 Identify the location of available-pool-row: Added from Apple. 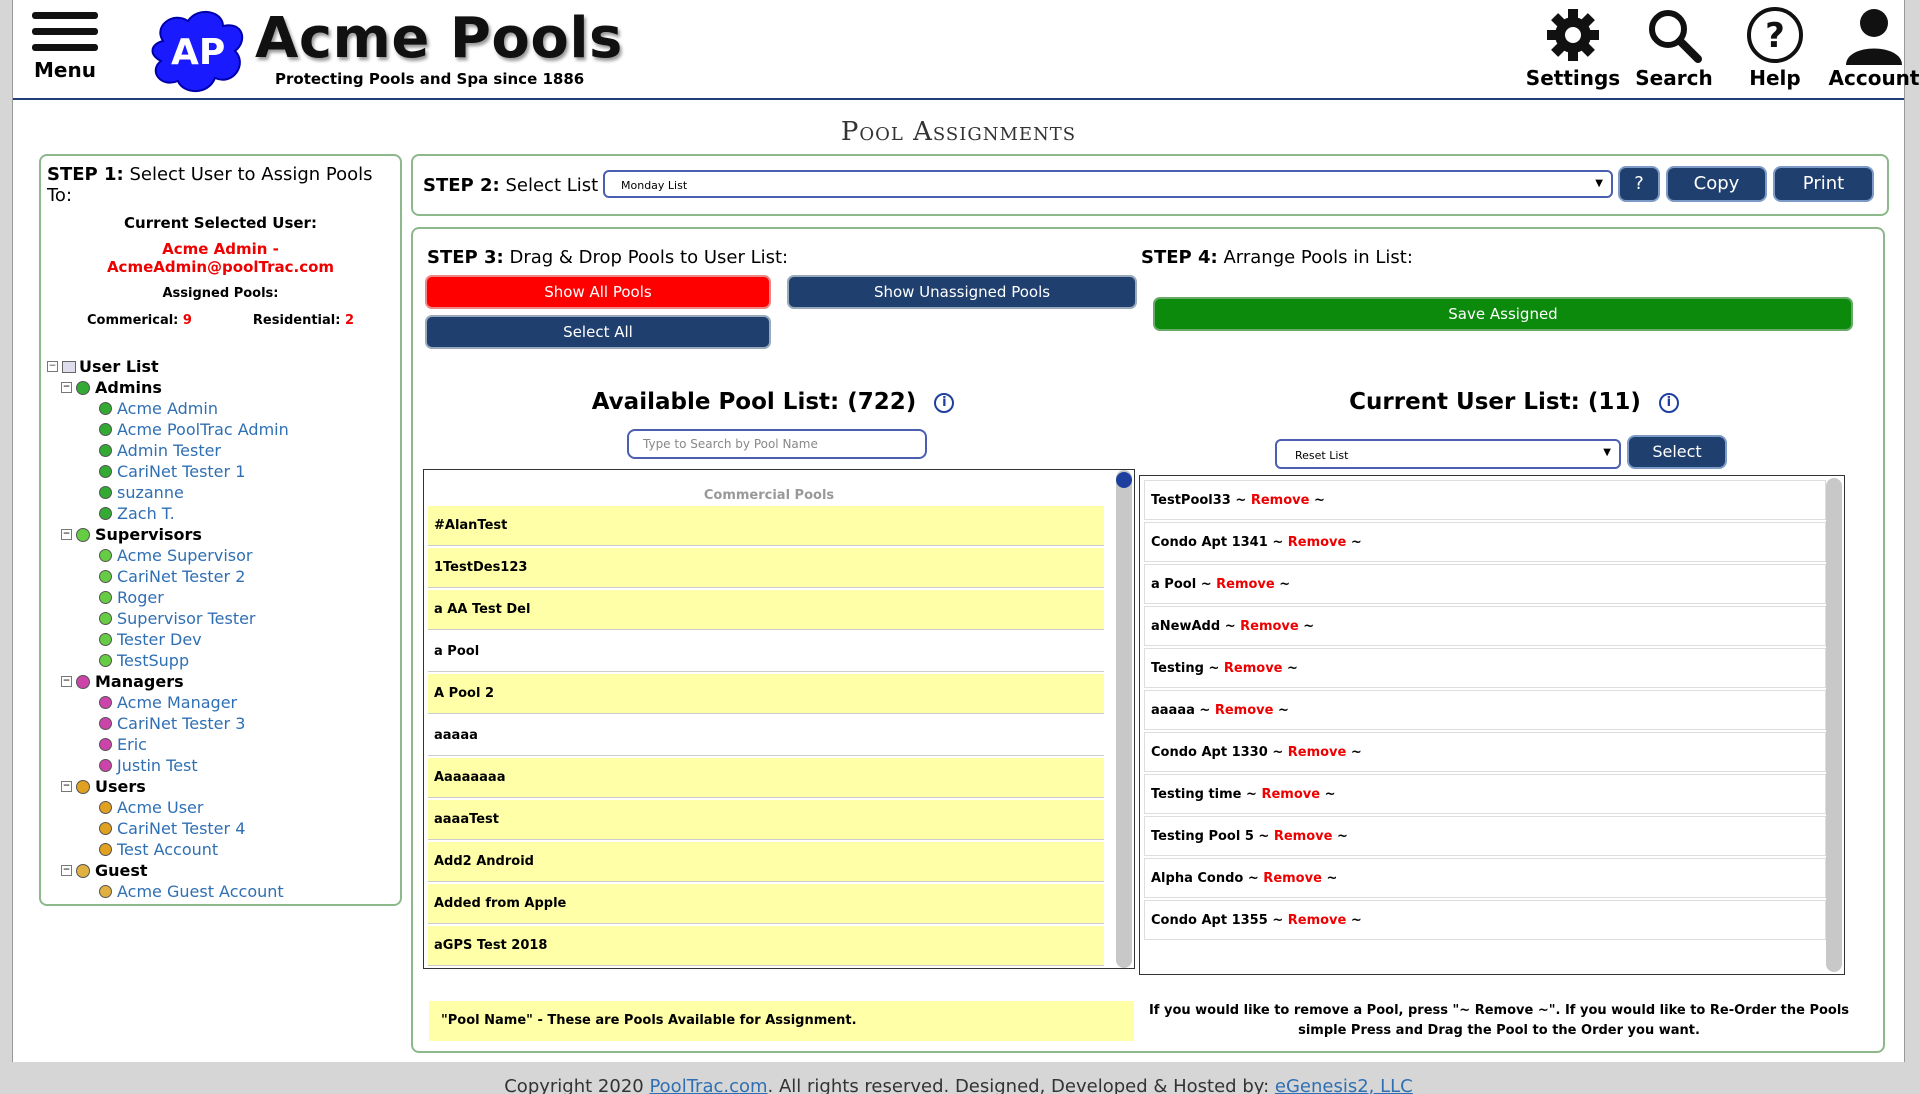
(766, 904).